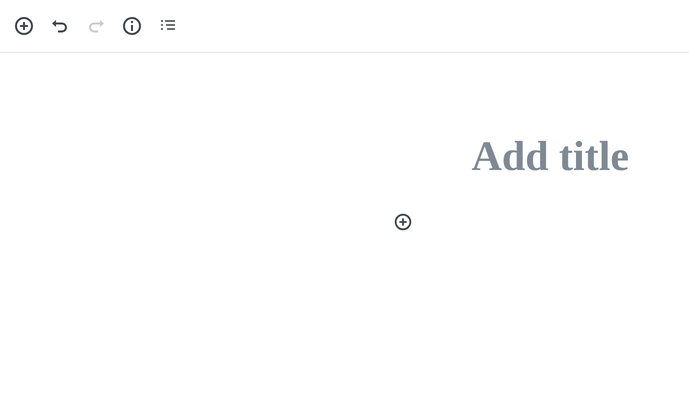 The width and height of the screenshot is (689, 419). I want to click on info-button, so click(132, 26).